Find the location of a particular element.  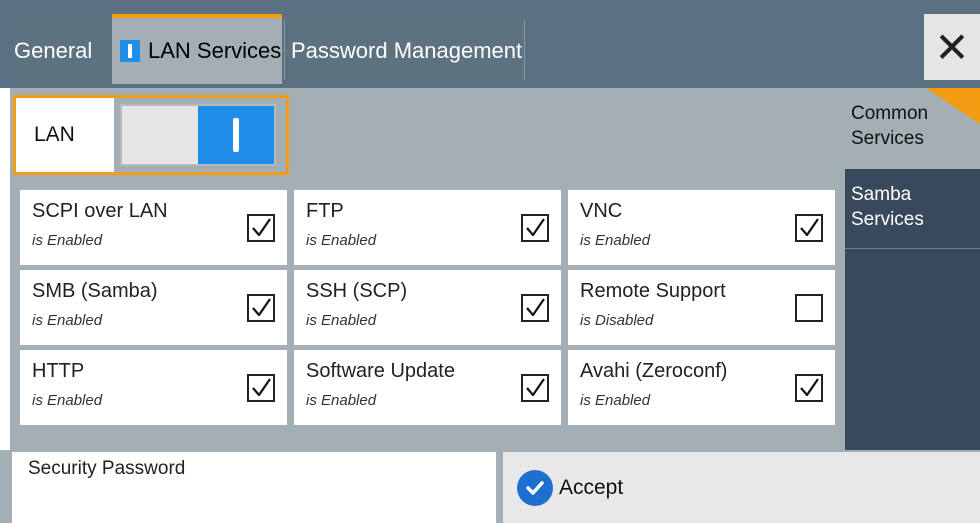

service-name: HTTP is located at coordinates (58, 371).